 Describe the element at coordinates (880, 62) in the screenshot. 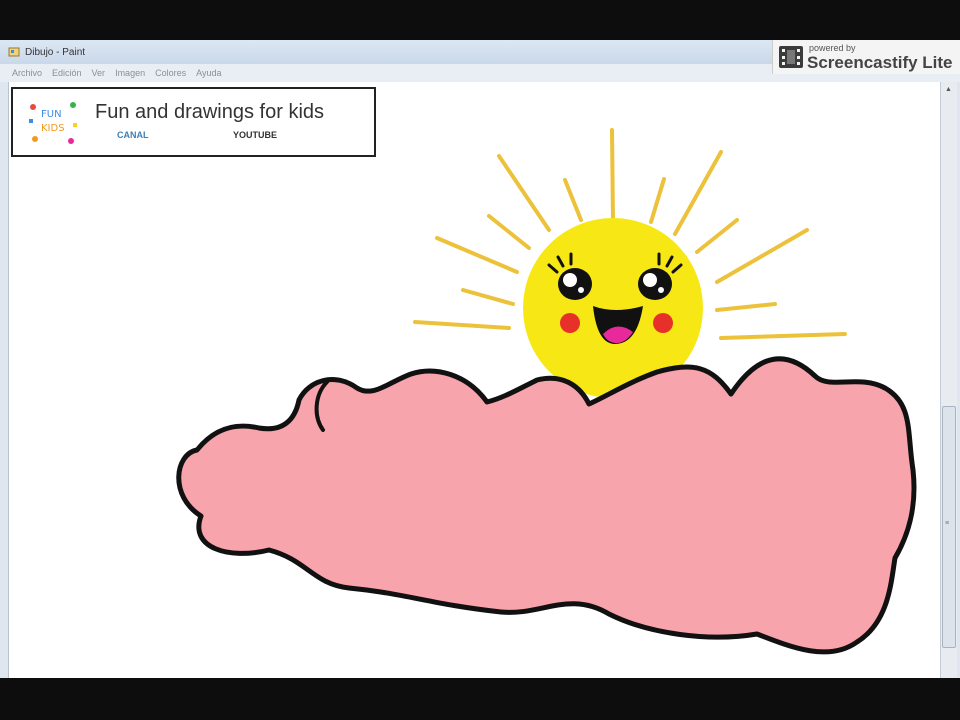

I see `brand-label: Screencastify Lite` at that location.